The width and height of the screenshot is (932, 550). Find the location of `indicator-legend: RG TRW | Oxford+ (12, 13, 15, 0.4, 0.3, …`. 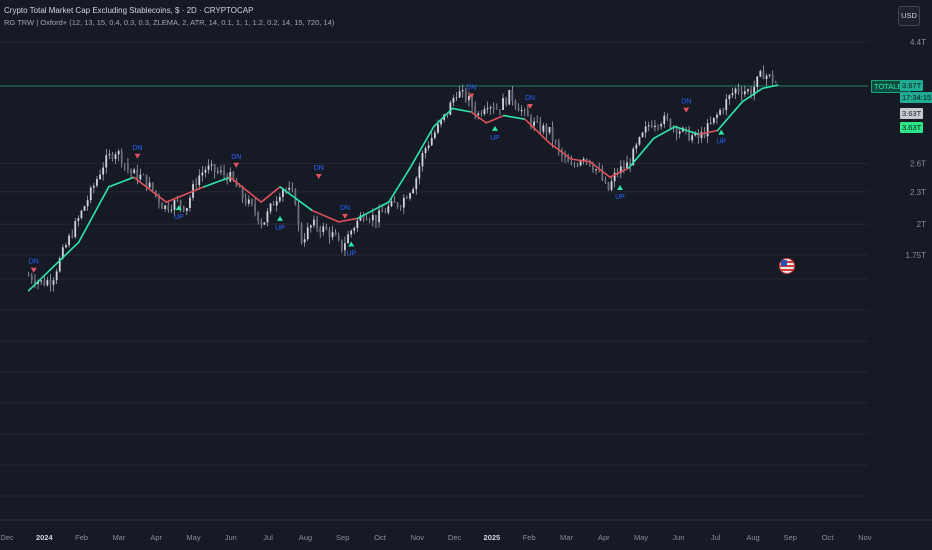

indicator-legend: RG TRW | Oxford+ (12, 13, 15, 0.4, 0.3, … is located at coordinates (169, 23).